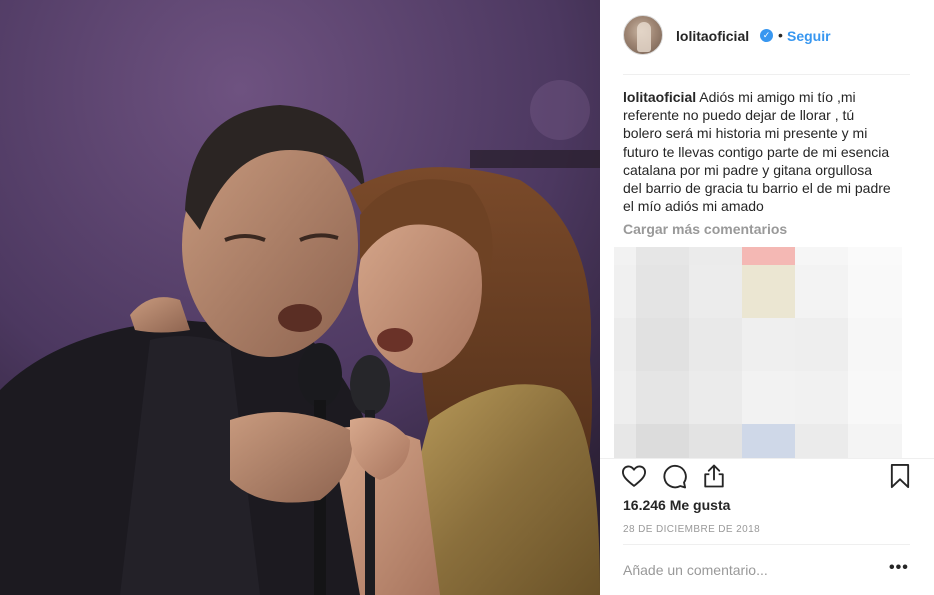 This screenshot has height=595, width=934. I want to click on likes-count-button: 16.246 Me gusta, so click(676, 505).